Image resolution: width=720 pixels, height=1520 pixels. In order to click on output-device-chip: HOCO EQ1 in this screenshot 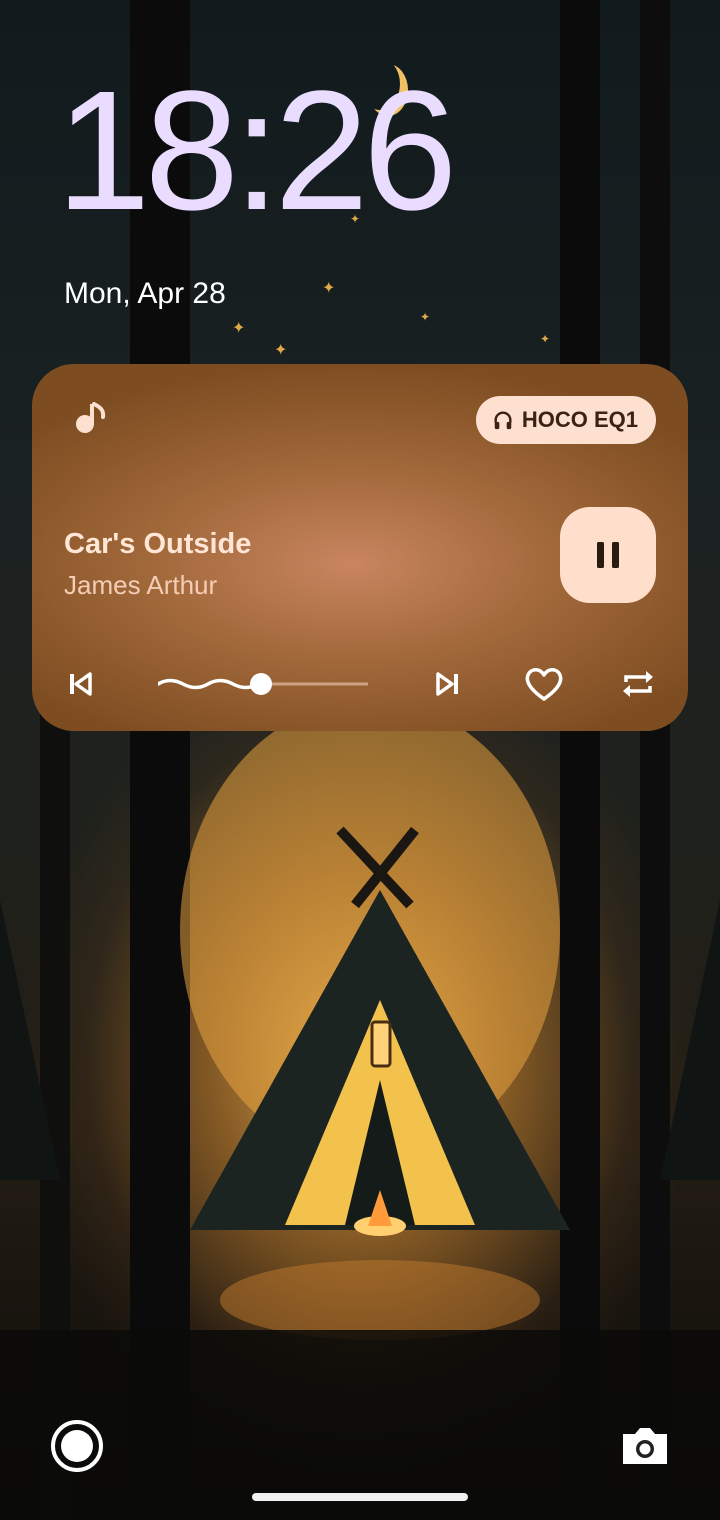, I will do `click(565, 420)`.